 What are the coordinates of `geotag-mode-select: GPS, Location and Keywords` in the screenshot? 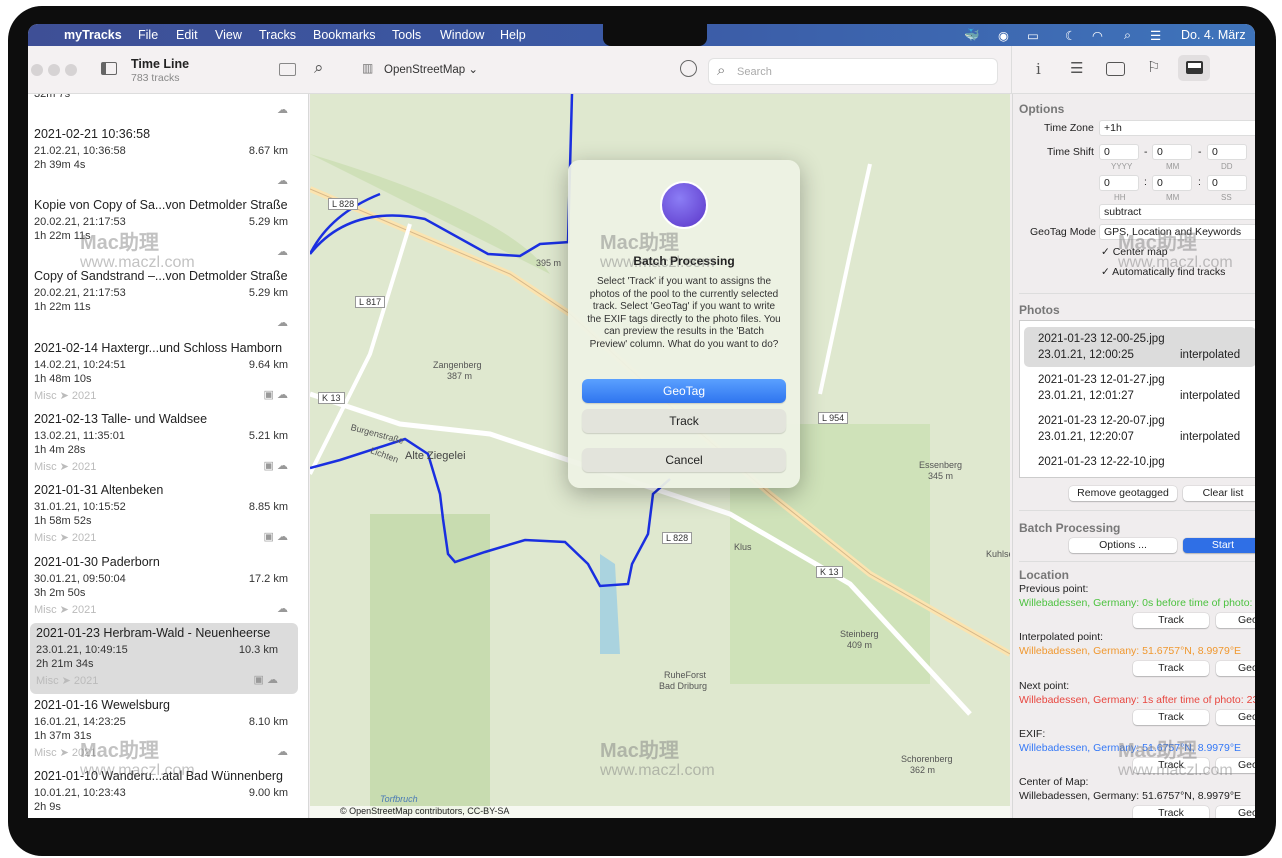 It's located at (1177, 232).